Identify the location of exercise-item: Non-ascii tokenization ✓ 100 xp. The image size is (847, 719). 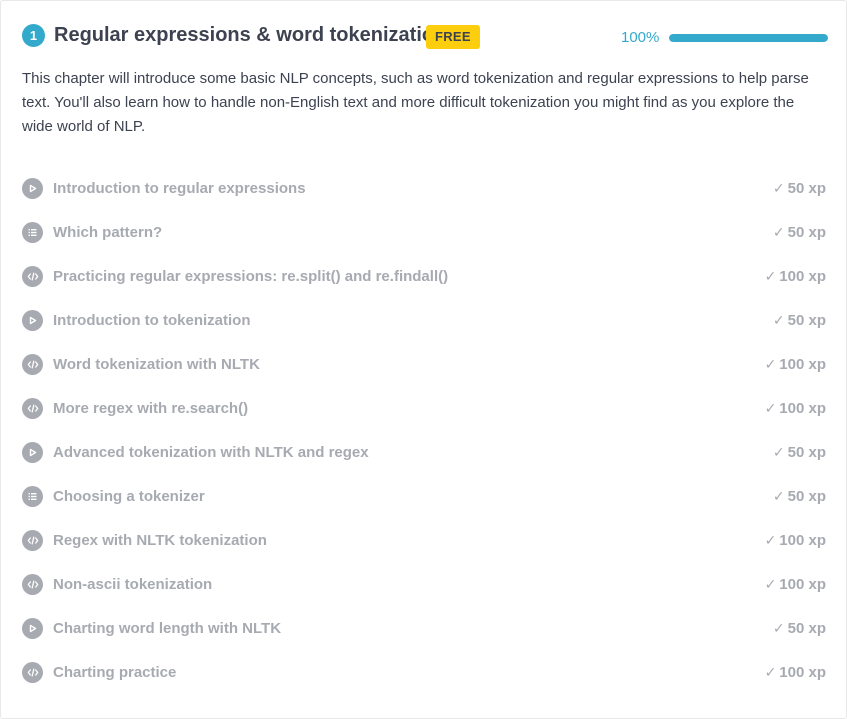
(424, 584).